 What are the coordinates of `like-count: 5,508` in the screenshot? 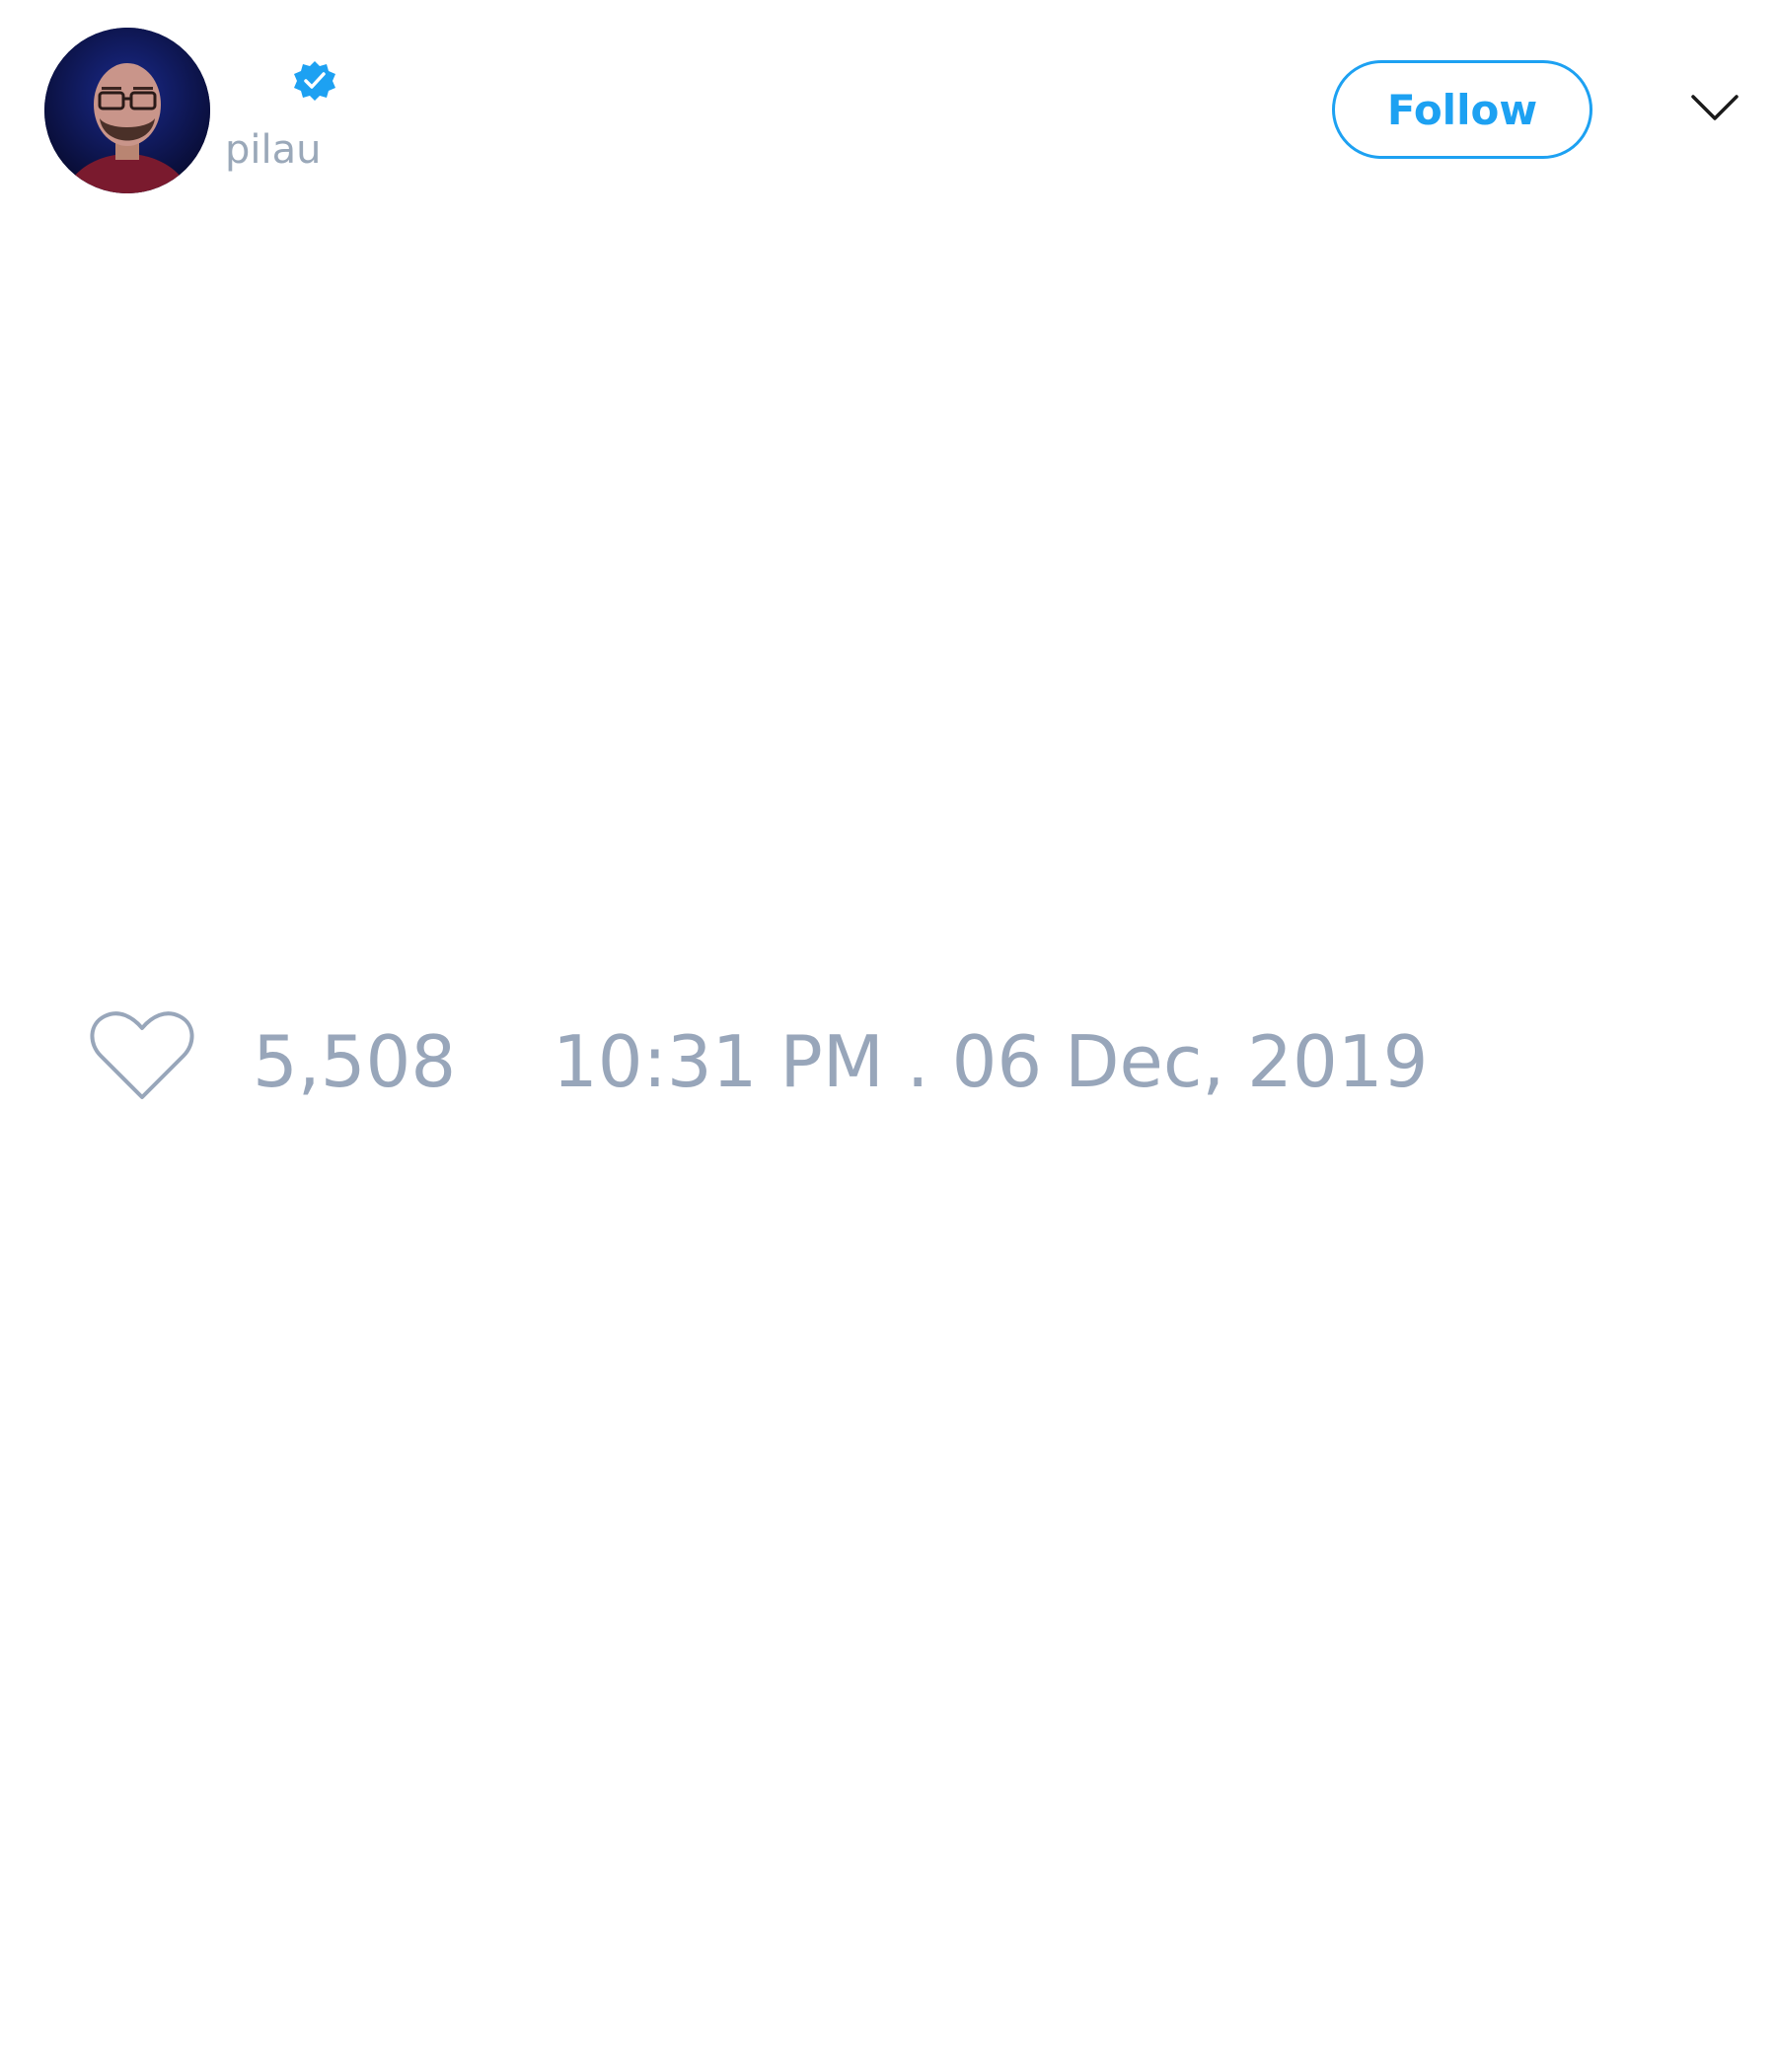 It's located at (355, 1061).